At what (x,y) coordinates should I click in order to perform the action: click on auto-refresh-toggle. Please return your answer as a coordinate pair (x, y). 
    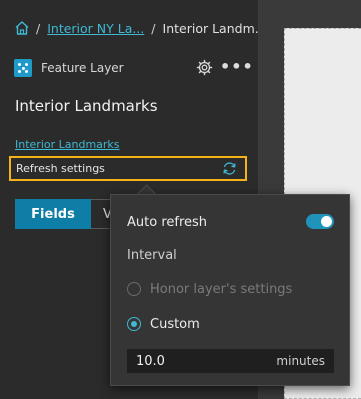
    Looking at the image, I should click on (320, 221).